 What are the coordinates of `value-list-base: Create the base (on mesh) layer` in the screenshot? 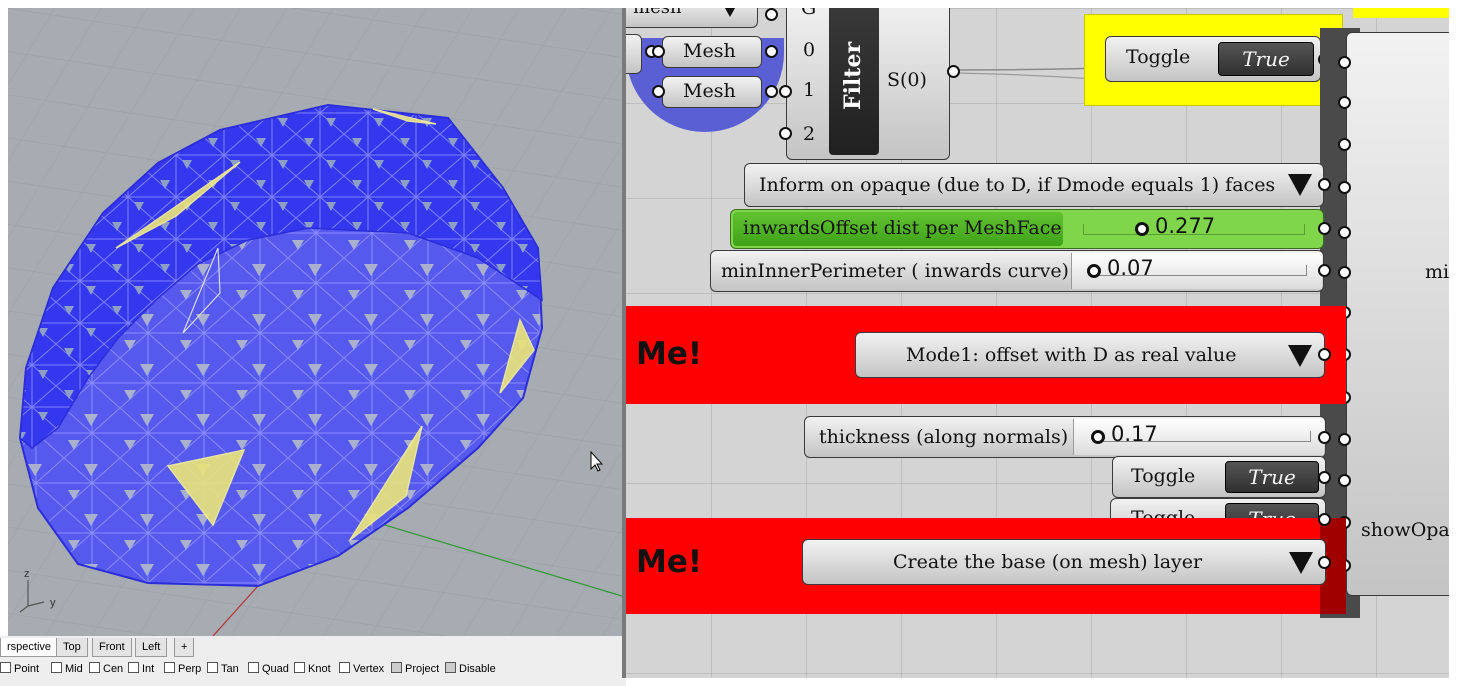 It's located at (1064, 562).